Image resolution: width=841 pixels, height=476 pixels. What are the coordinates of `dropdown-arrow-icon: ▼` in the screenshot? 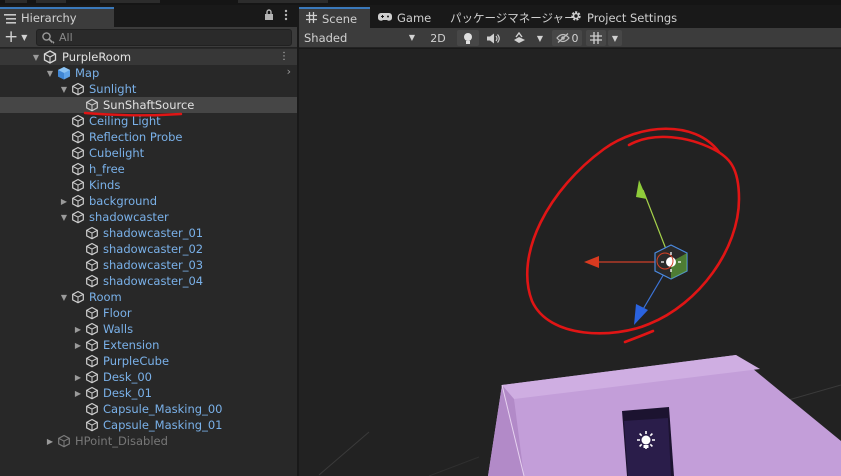 It's located at (411, 37).